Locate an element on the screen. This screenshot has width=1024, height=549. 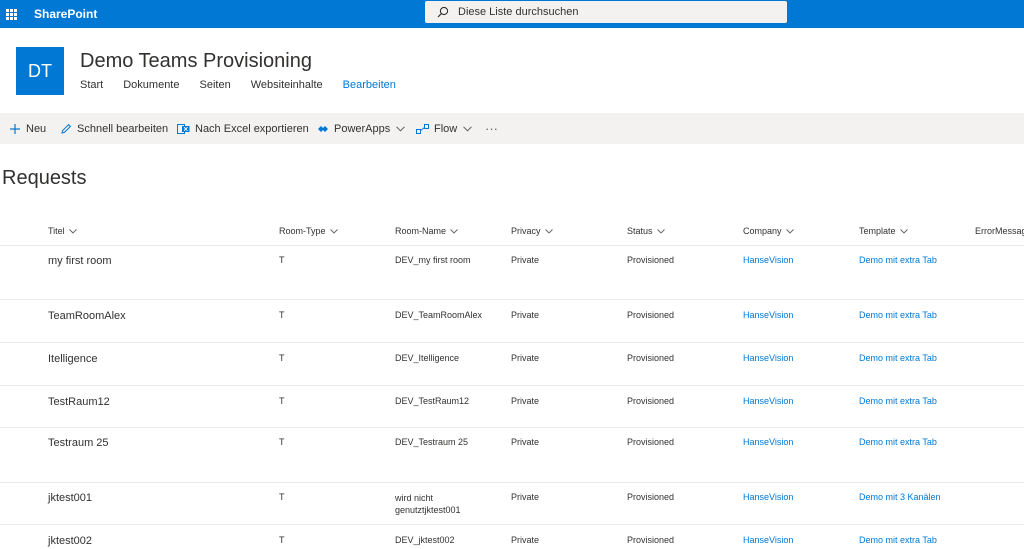
column-header-label: Company is located at coordinates (762, 231).